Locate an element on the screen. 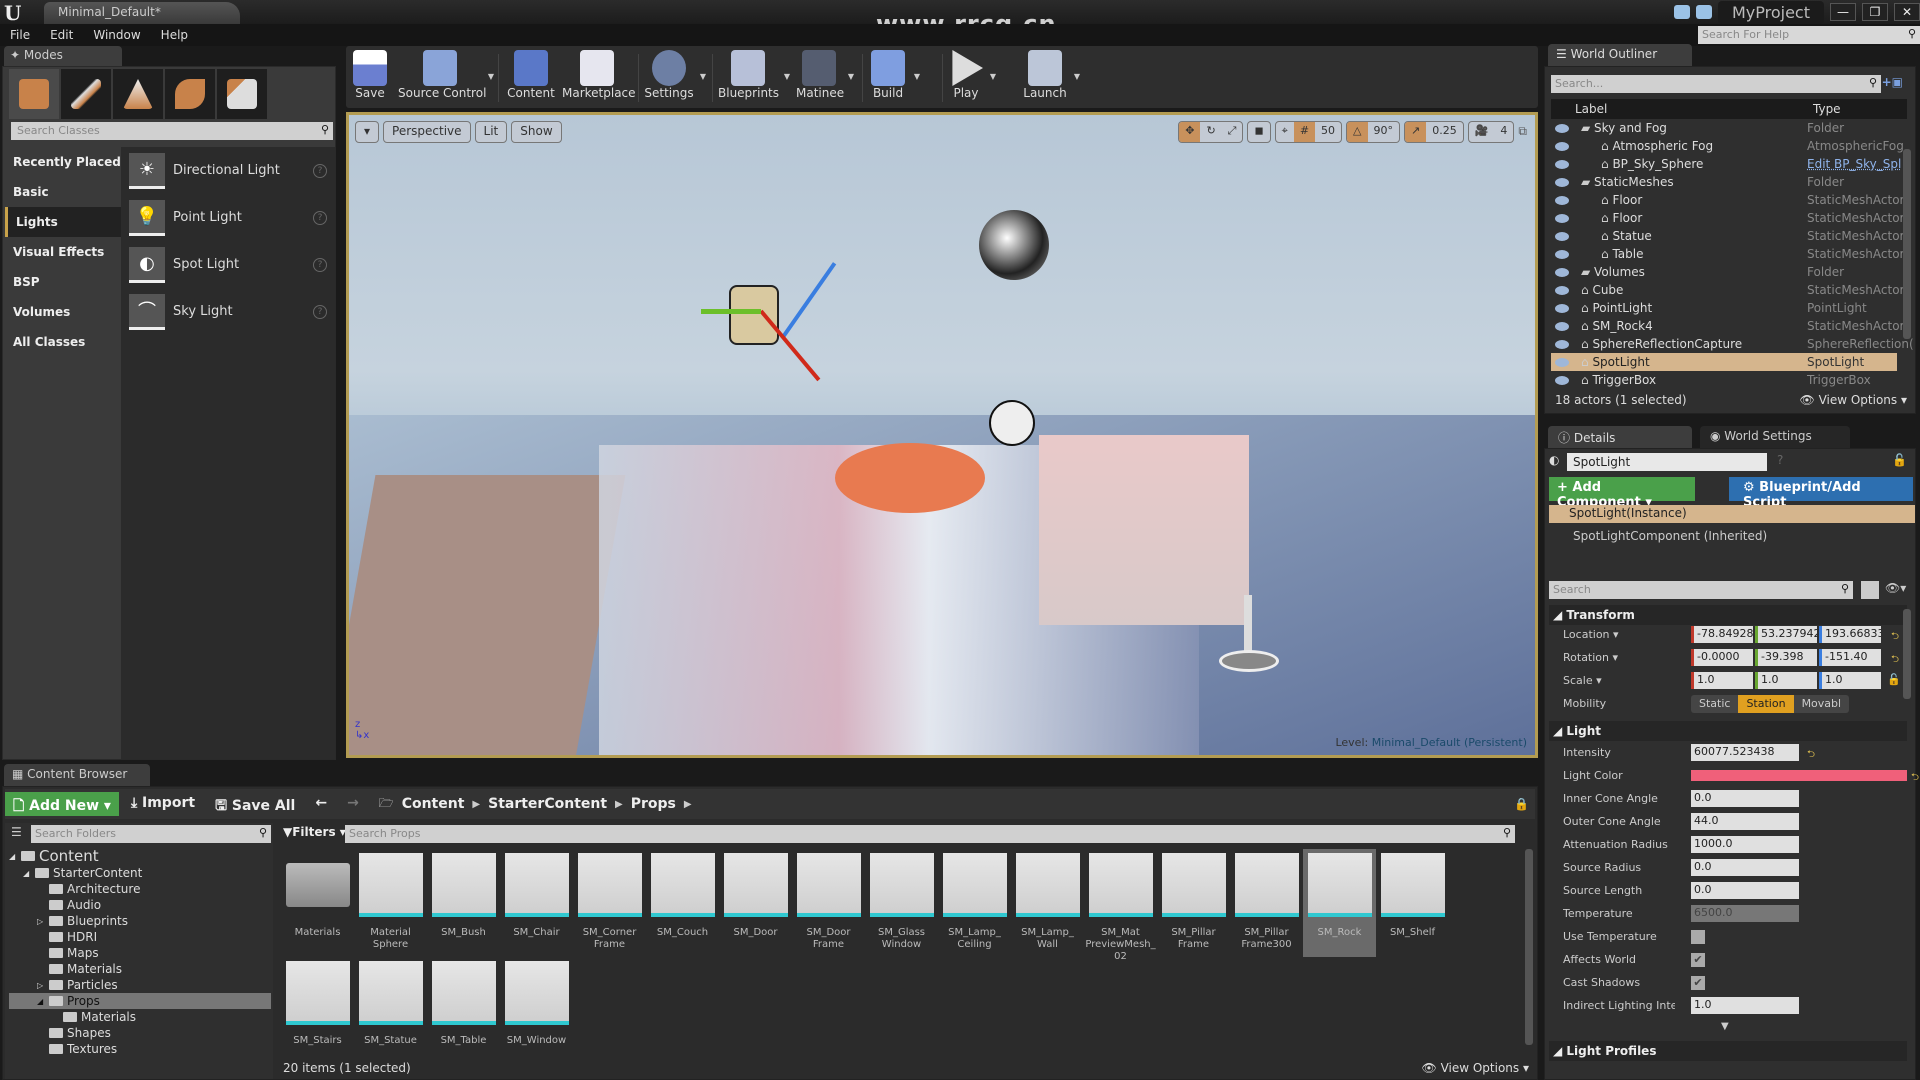 This screenshot has width=1920, height=1080. rotation-x-input: -0.0000 is located at coordinates (1722, 657).